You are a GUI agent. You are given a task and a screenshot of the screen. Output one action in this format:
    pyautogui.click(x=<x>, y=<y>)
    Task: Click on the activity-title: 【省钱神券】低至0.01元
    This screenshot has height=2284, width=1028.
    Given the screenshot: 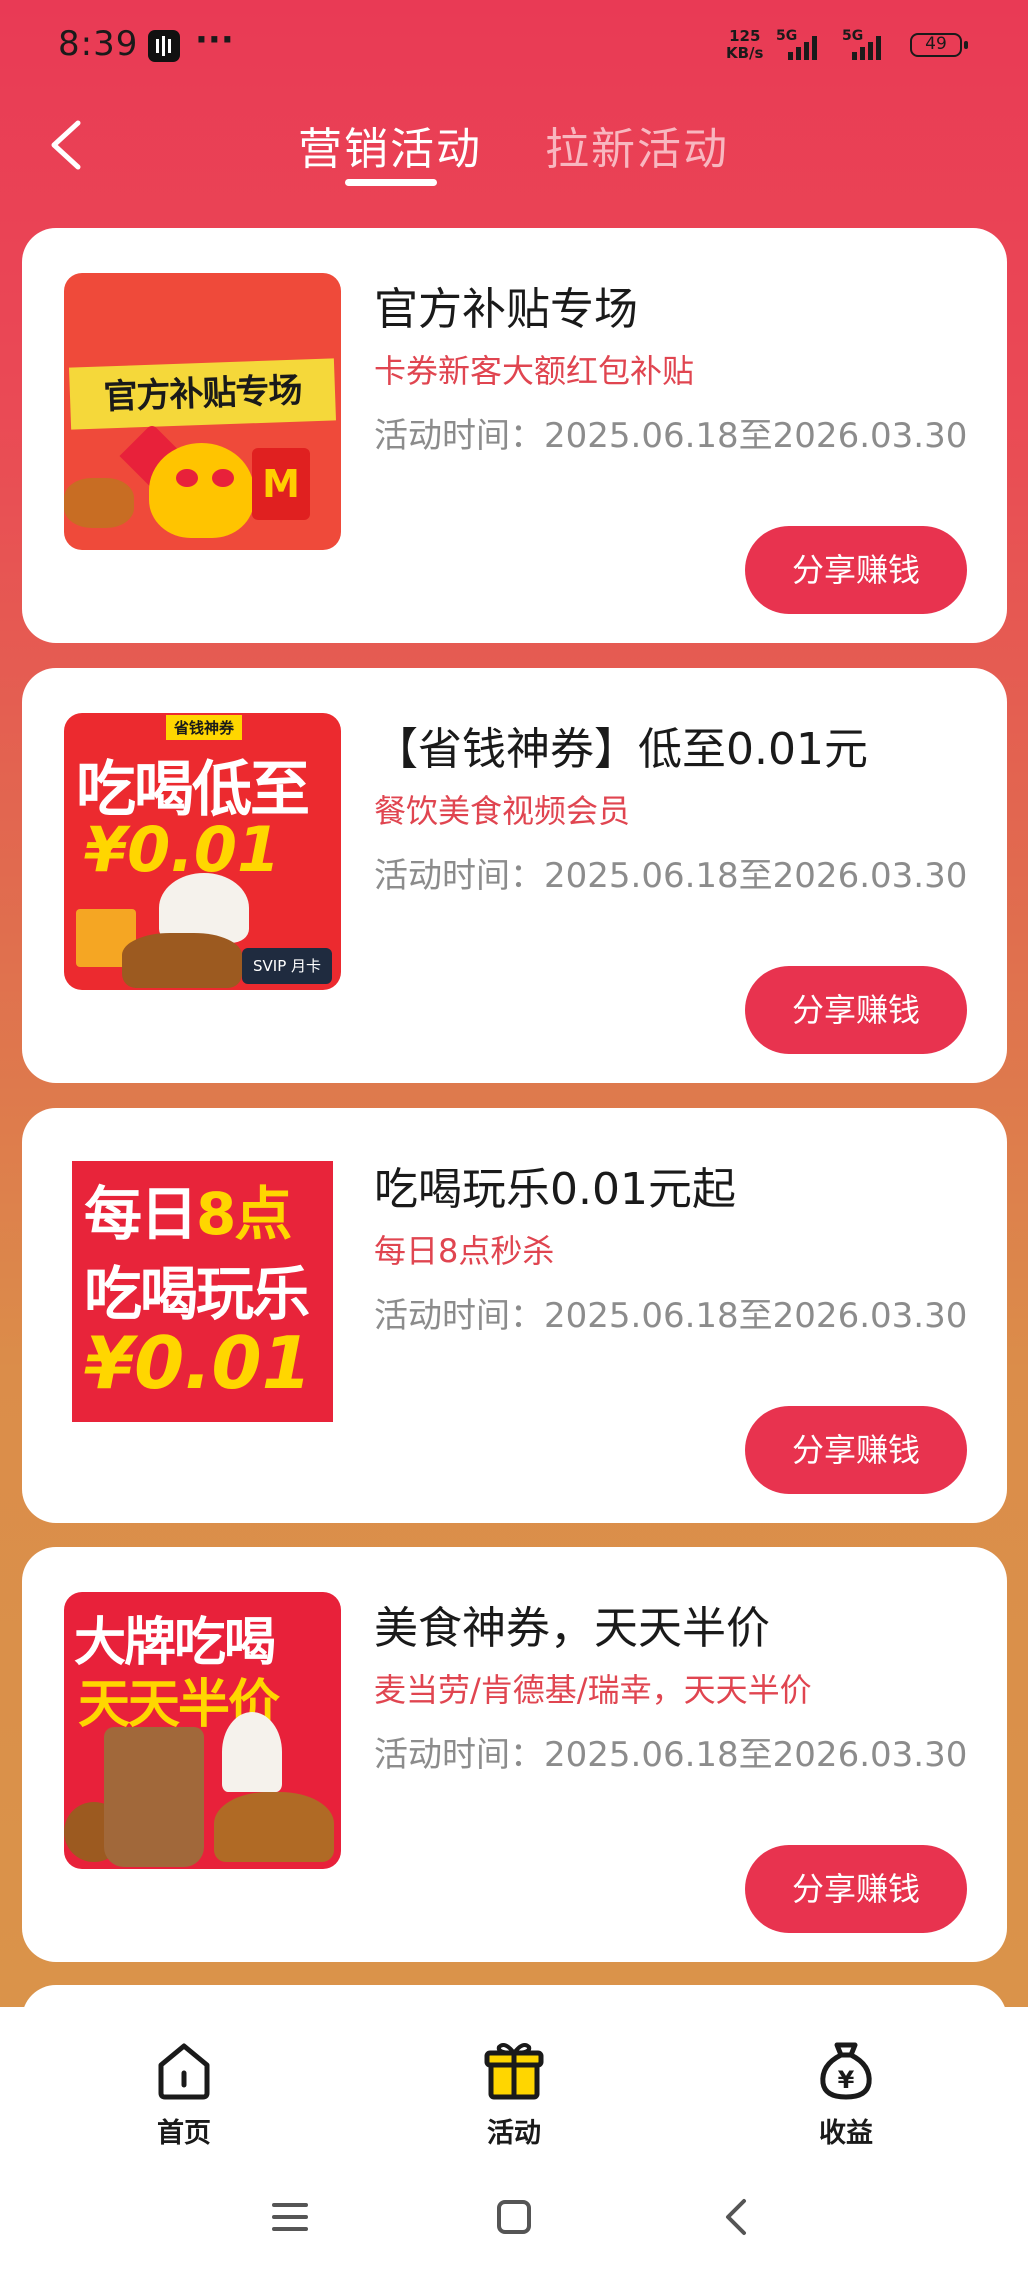 What is the action you would take?
    pyautogui.click(x=621, y=749)
    